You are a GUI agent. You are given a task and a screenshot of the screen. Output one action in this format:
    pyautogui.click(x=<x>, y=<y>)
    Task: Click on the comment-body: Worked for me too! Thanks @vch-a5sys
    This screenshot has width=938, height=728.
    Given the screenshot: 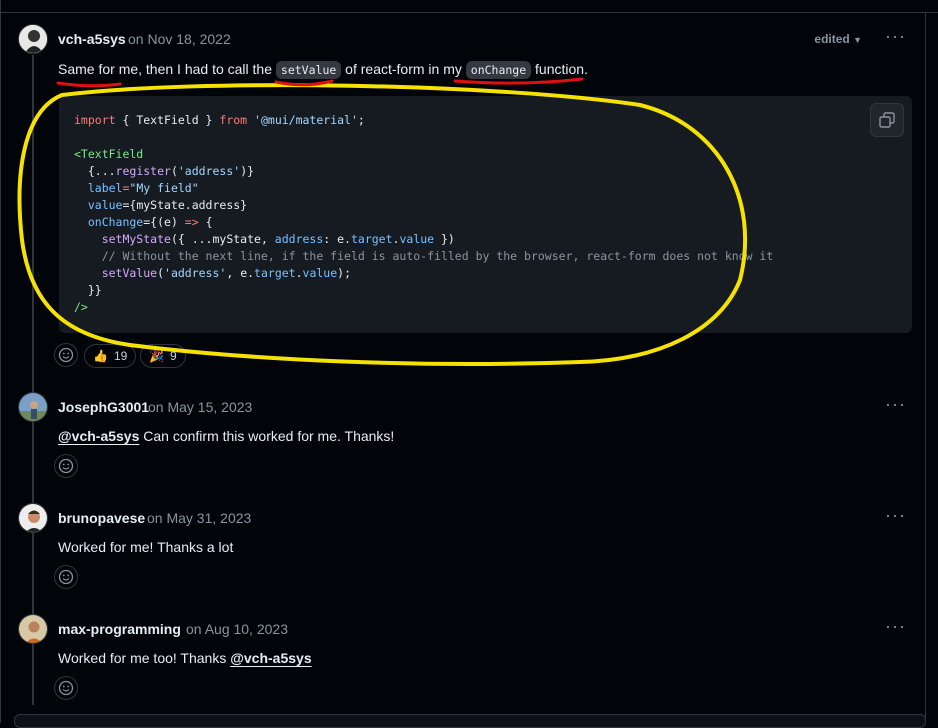 What is the action you would take?
    pyautogui.click(x=185, y=658)
    